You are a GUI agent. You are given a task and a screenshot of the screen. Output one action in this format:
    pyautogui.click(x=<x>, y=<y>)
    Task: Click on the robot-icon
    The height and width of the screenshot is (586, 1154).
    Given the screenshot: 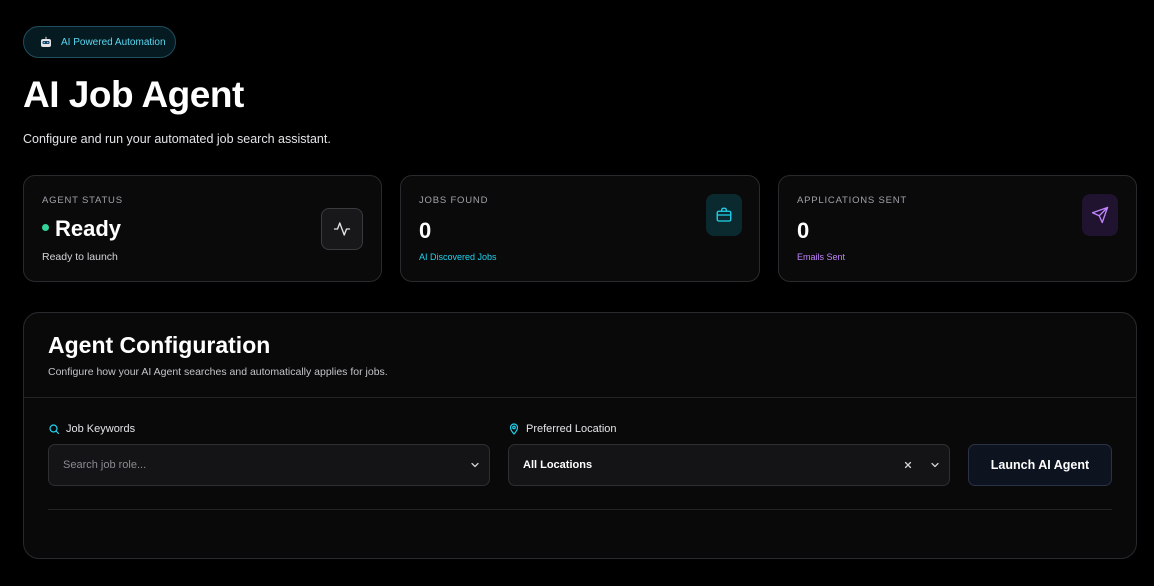 What is the action you would take?
    pyautogui.click(x=46, y=42)
    